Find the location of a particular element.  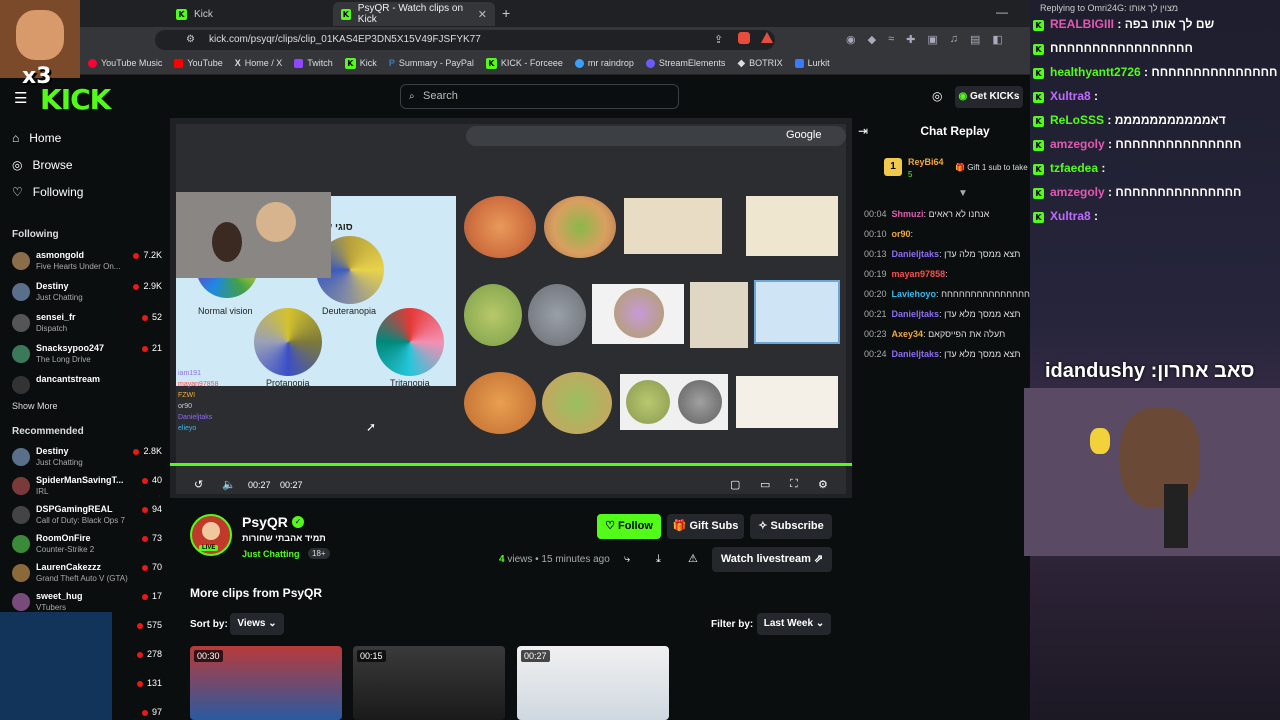

sidebar-item-home: ⌂ Home is located at coordinates (36, 138).